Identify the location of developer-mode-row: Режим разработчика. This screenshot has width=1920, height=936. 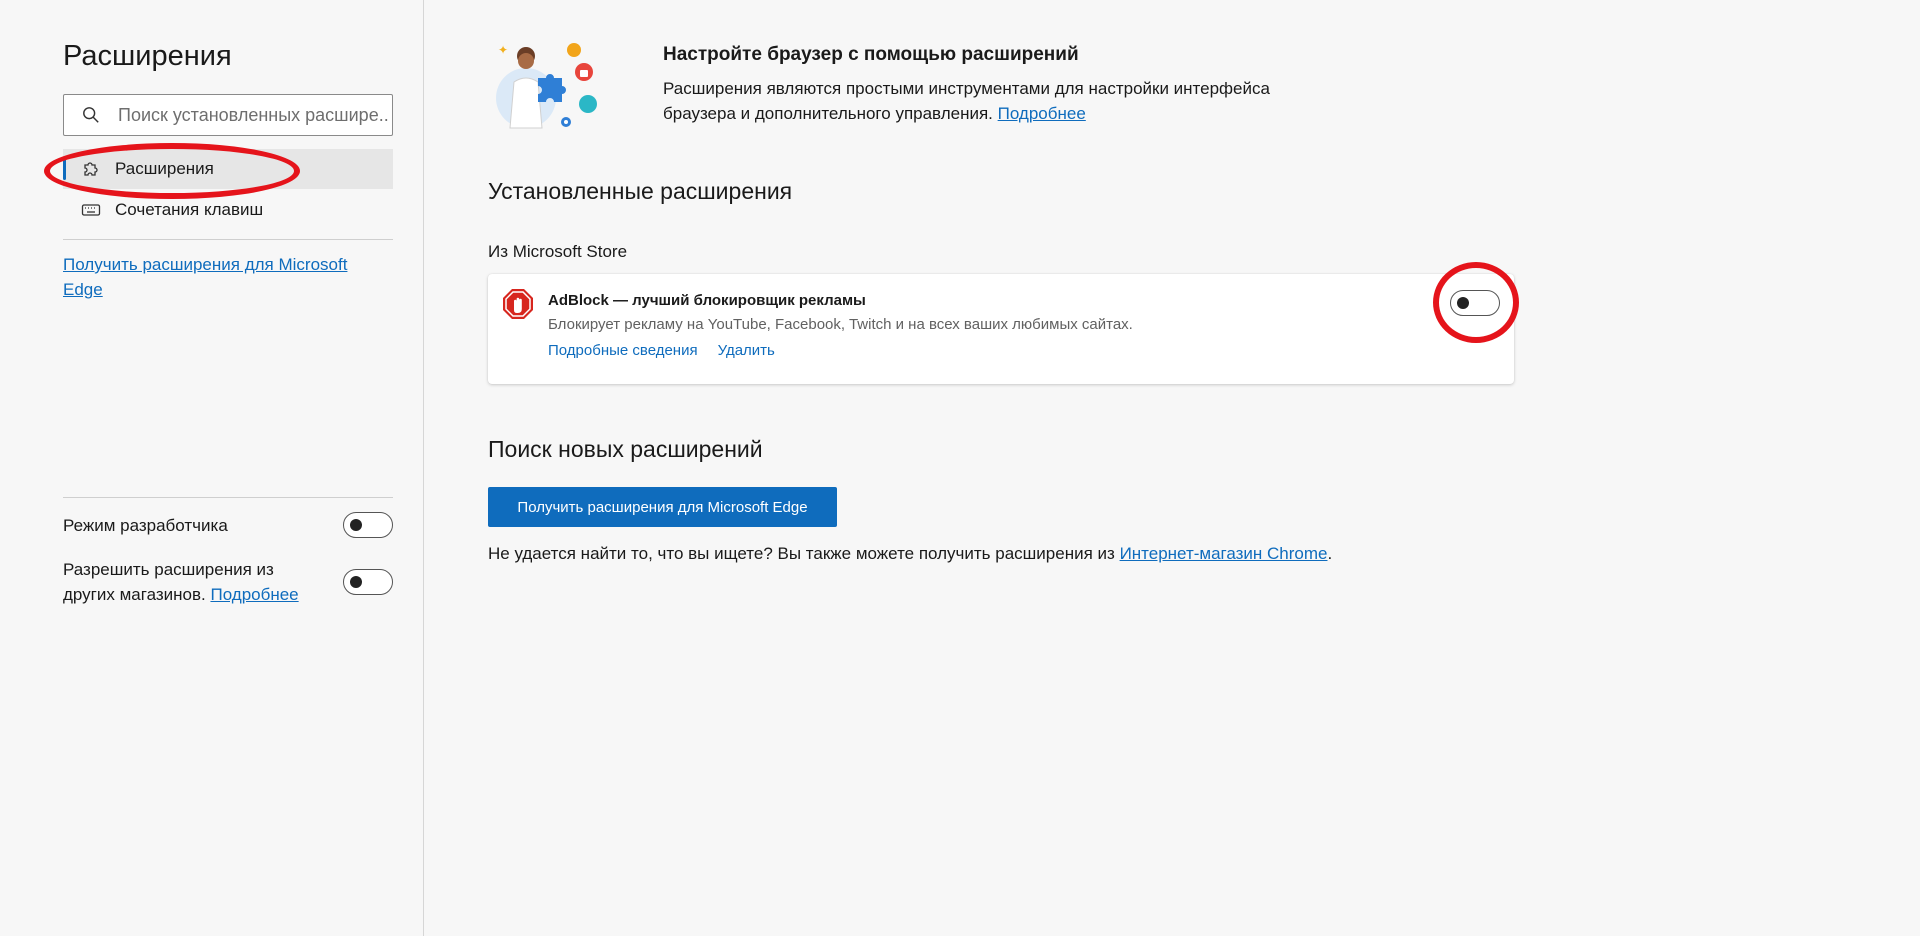
(228, 525).